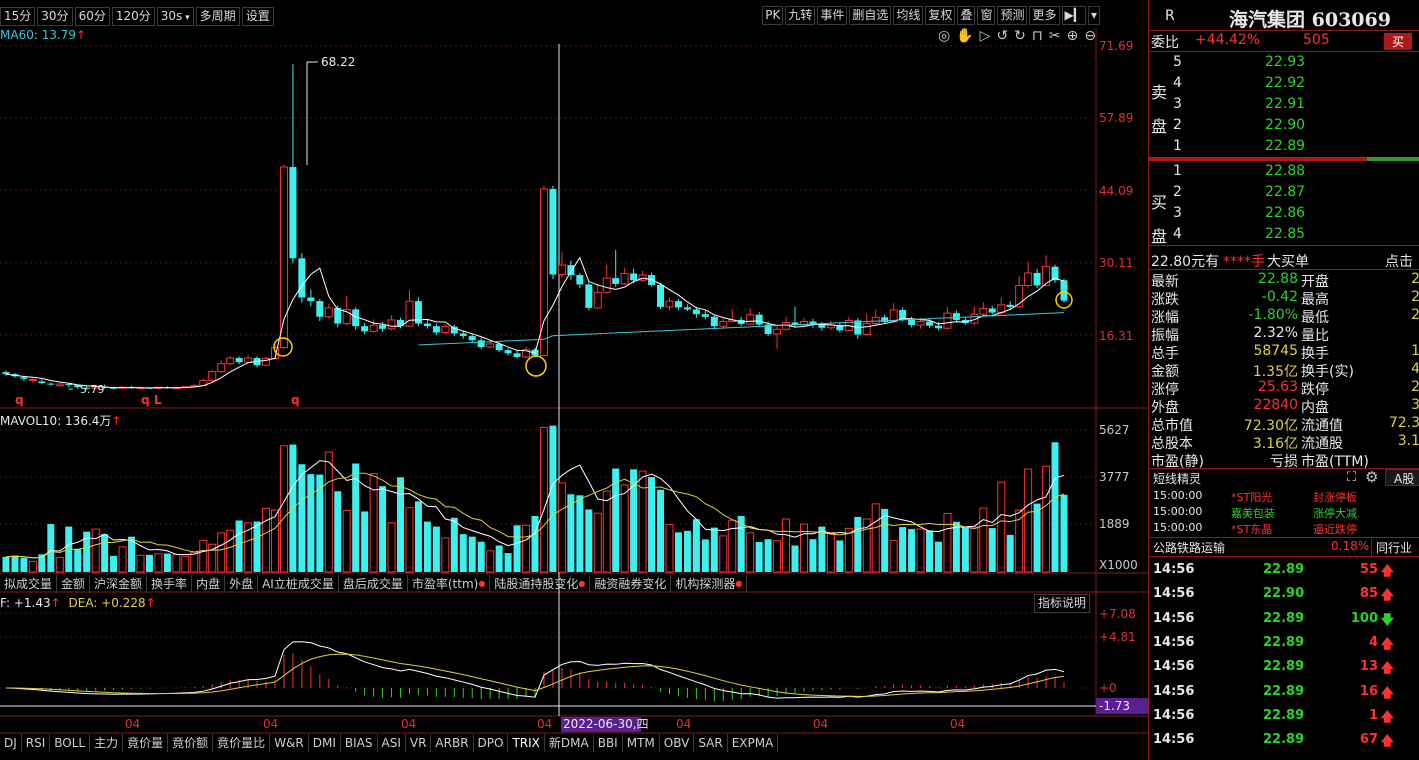 The image size is (1419, 760). What do you see at coordinates (1284, 147) in the screenshot?
I see `ask-level-row: 1 22.89` at bounding box center [1284, 147].